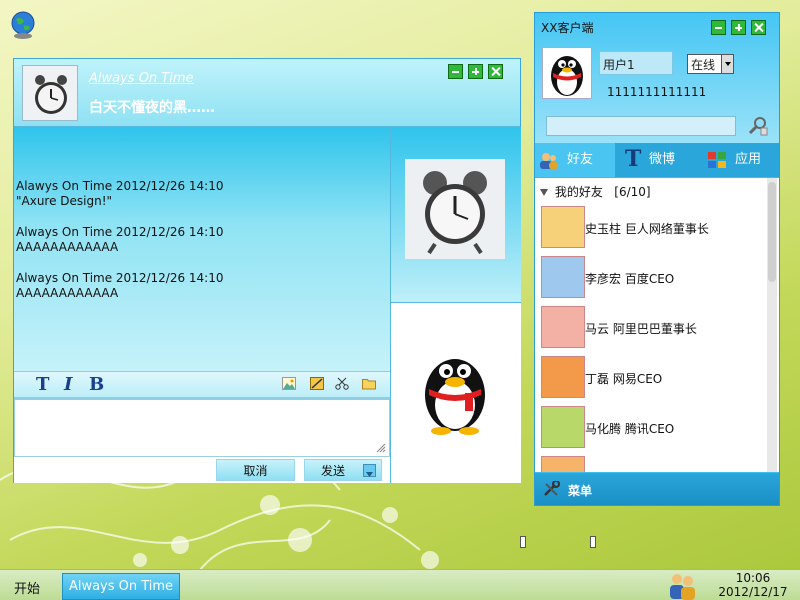 Image resolution: width=800 pixels, height=600 pixels. I want to click on client-tabs: 好友 T 微博 应用, so click(657, 160).